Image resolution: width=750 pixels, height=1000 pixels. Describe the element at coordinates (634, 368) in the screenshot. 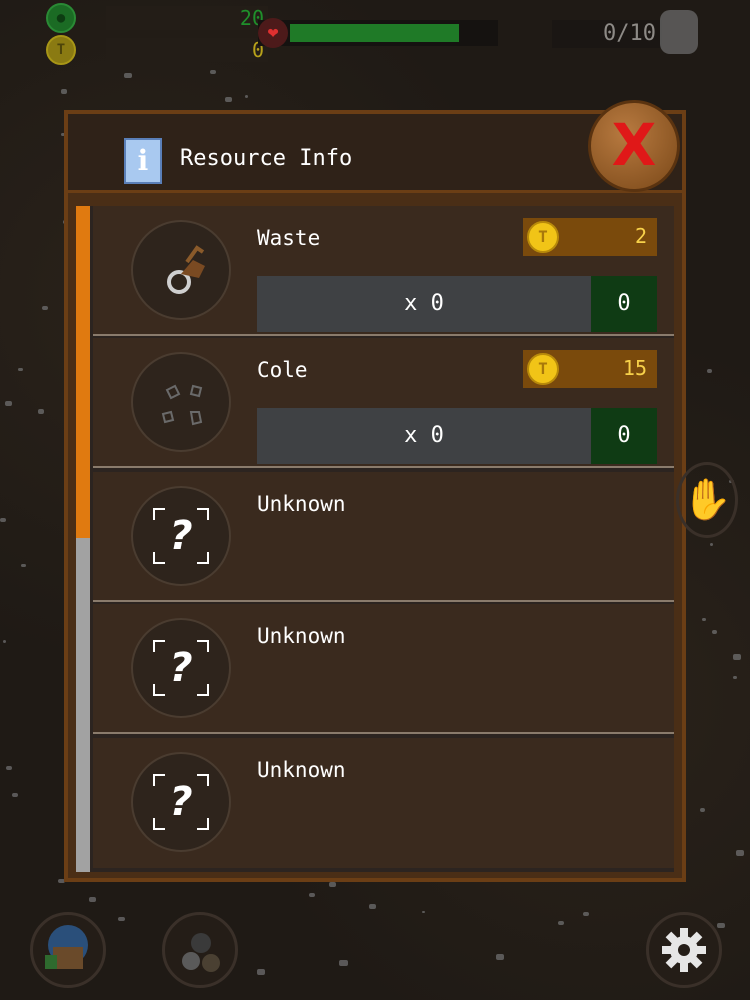

I see `price-value: 15` at that location.